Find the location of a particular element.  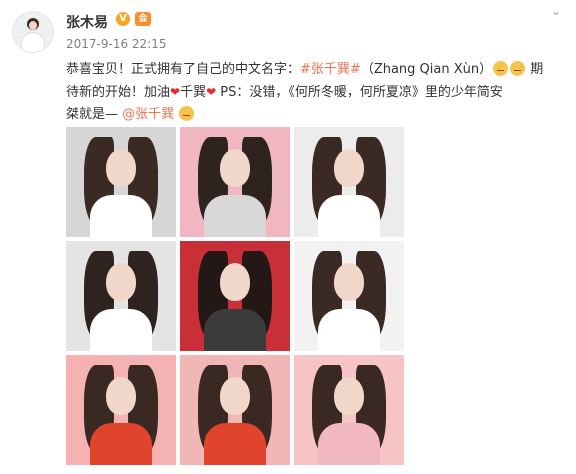

post-text-line3-prefix: 桀就是— is located at coordinates (94, 114).